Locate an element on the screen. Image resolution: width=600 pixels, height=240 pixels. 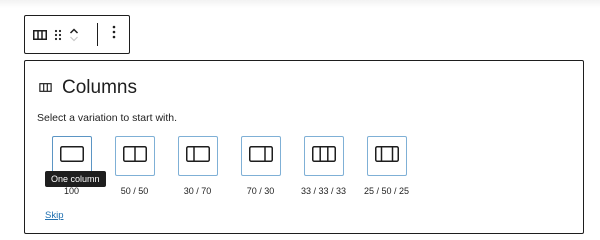
drag-handle-icon is located at coordinates (58, 35).